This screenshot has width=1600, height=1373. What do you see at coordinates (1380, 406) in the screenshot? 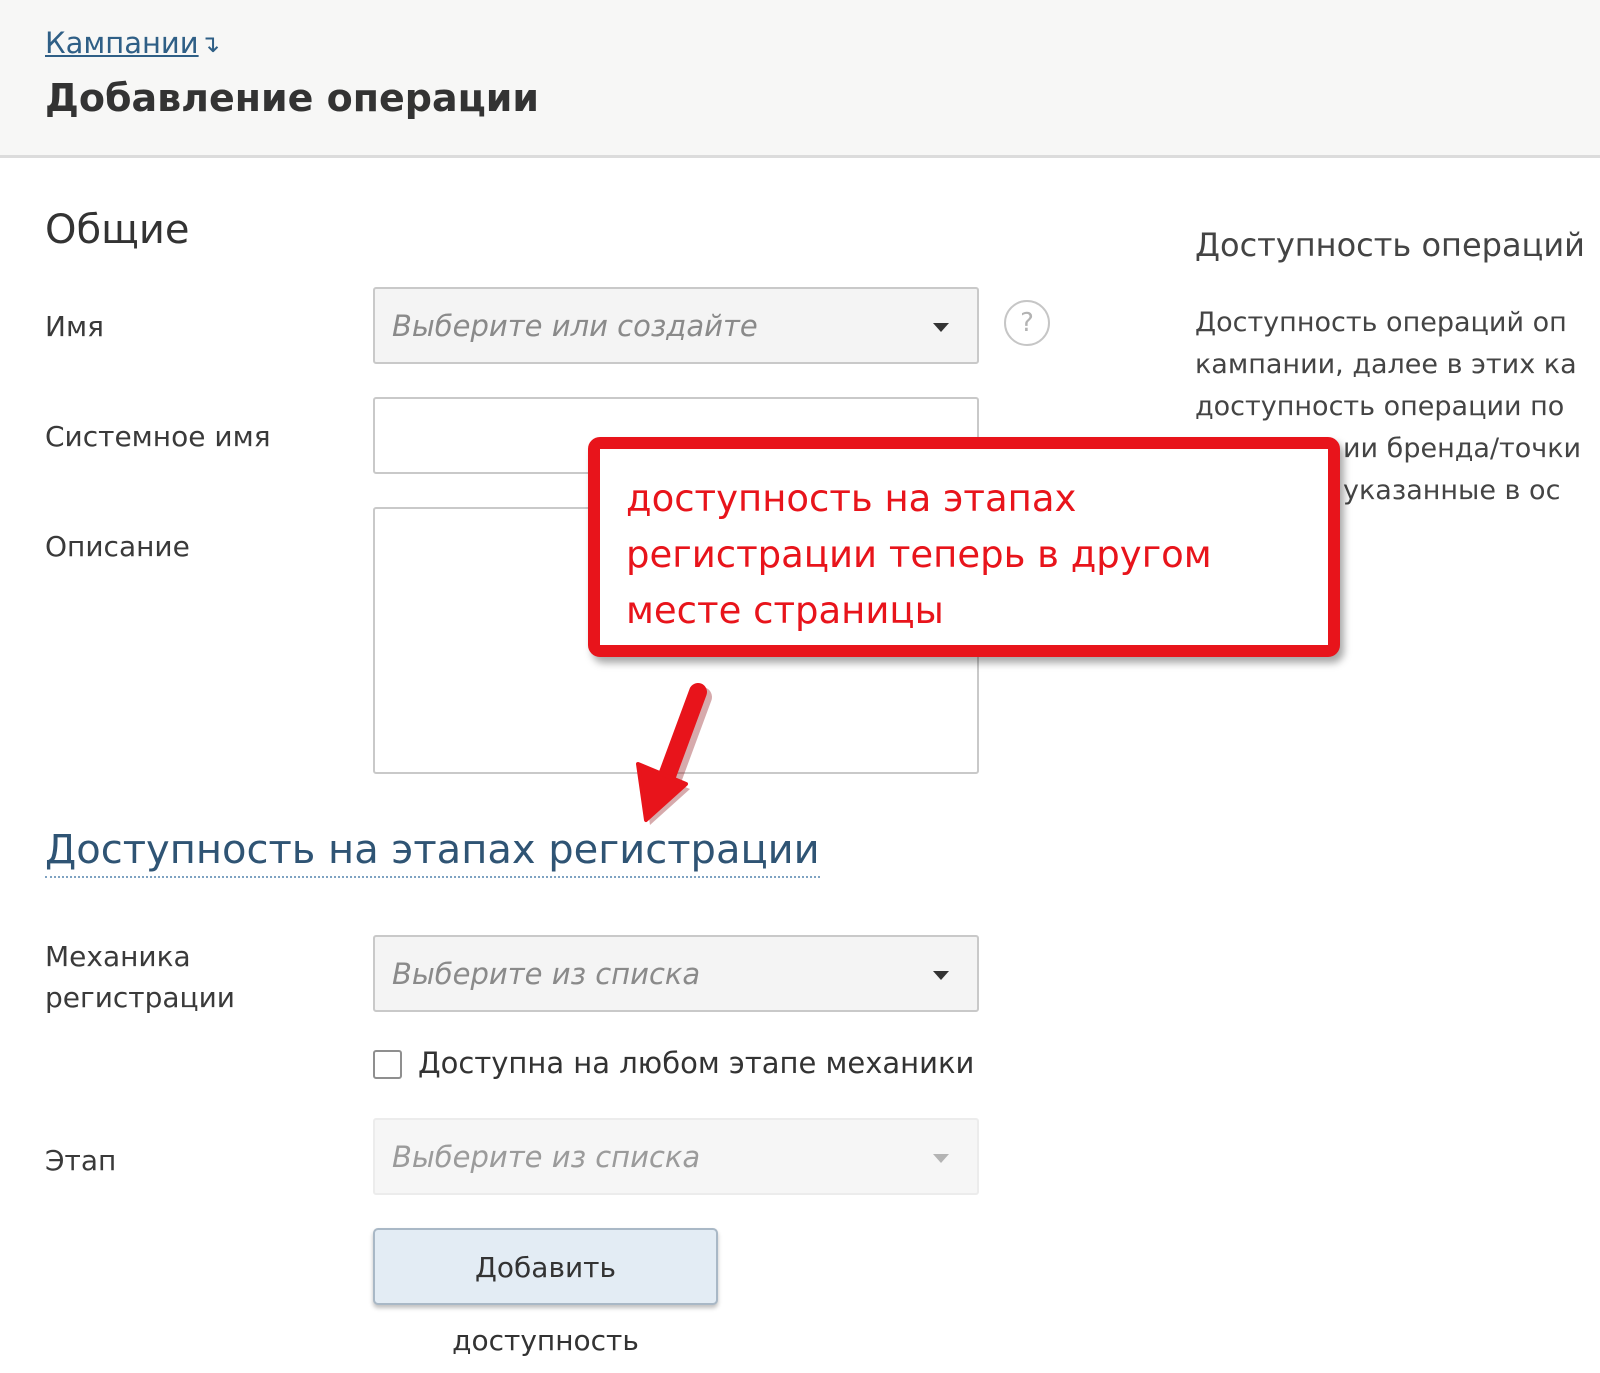
I see `availability-info-line: доступность операции по` at bounding box center [1380, 406].